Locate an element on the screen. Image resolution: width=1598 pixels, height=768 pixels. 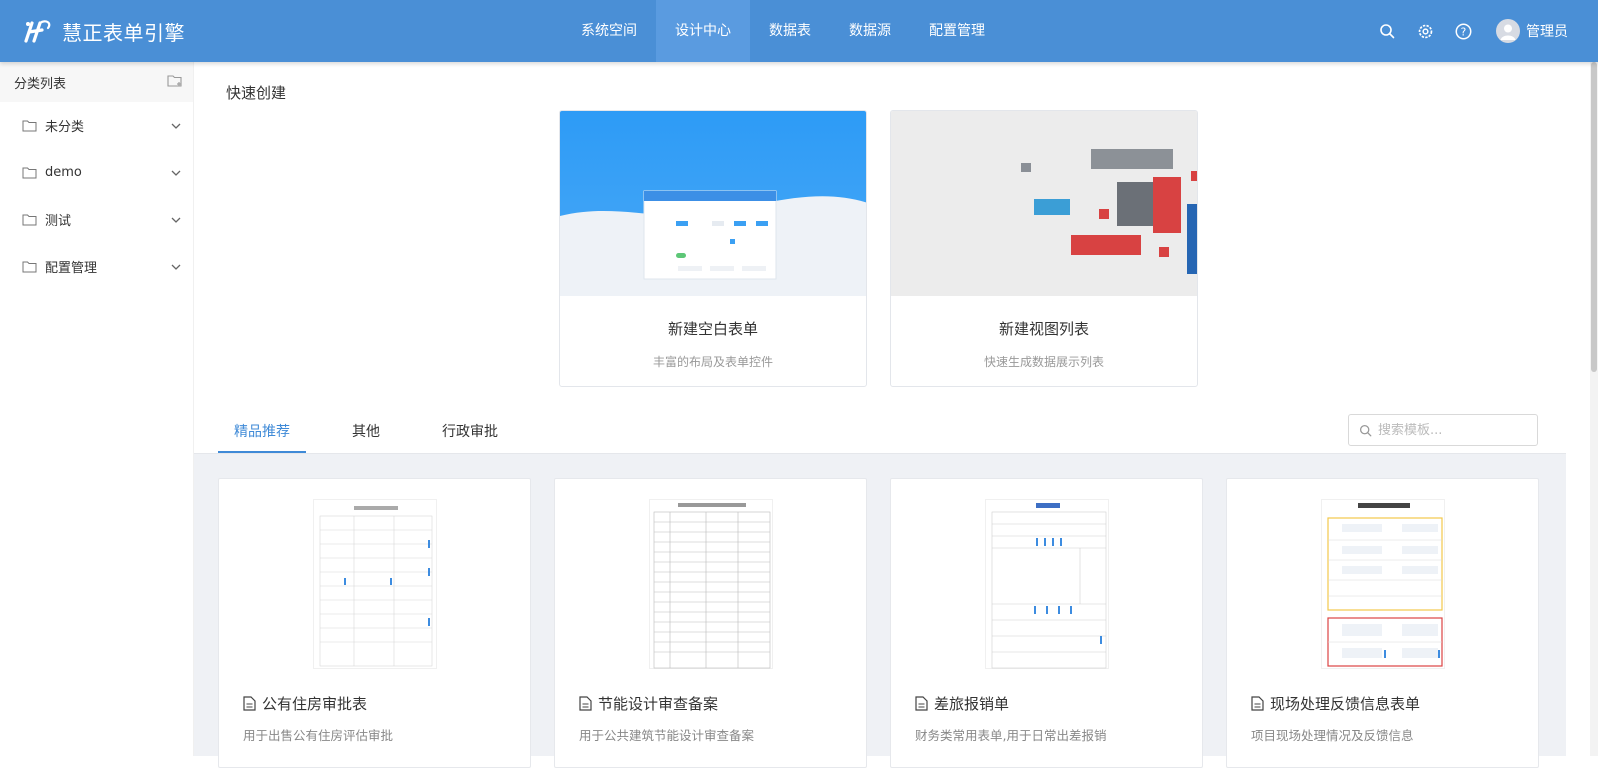
new-view-list-card: 新建视图列表 快速生成数据展示列表 is located at coordinates (1044, 248).